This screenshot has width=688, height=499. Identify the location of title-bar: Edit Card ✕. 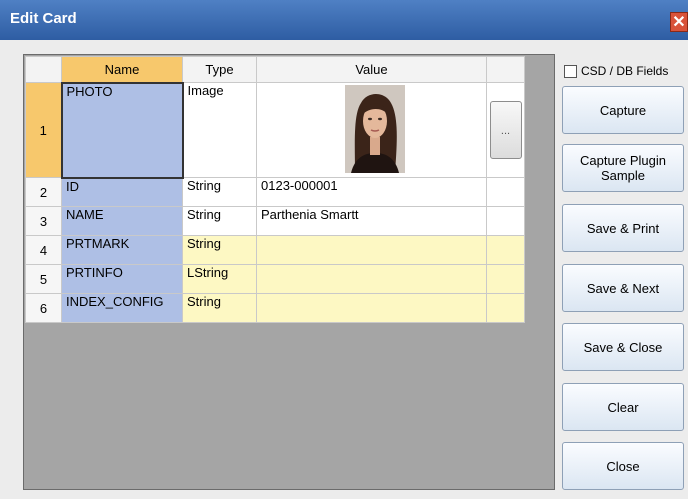
(344, 20).